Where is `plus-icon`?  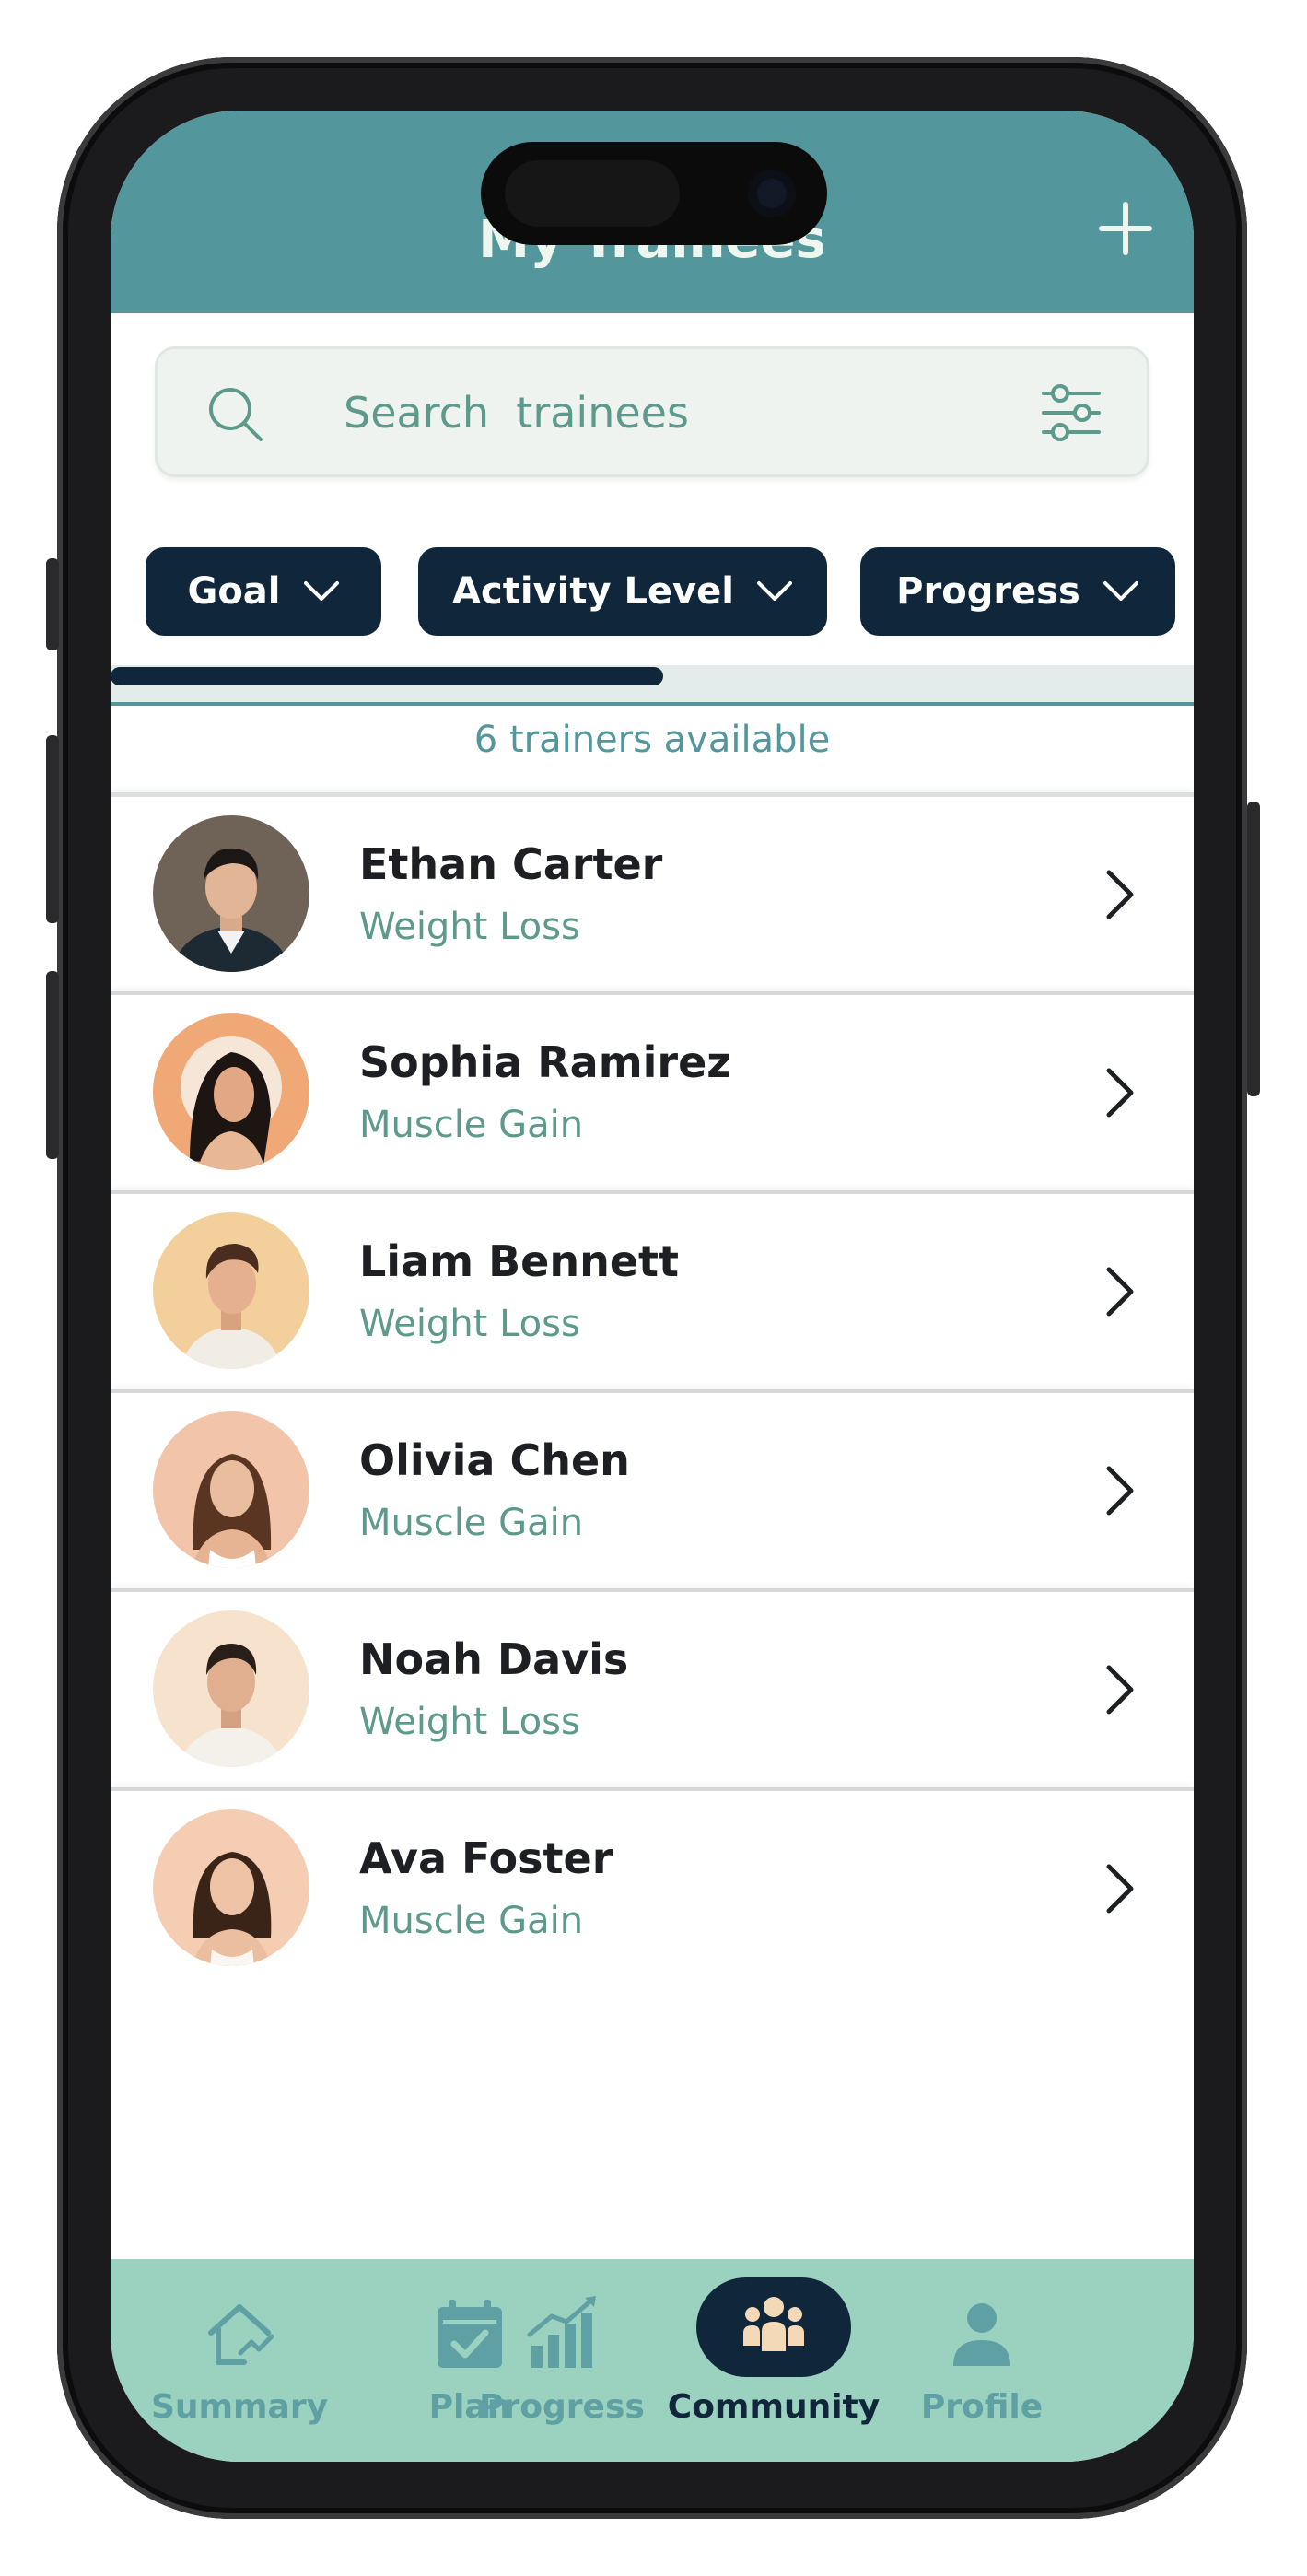 plus-icon is located at coordinates (1125, 228).